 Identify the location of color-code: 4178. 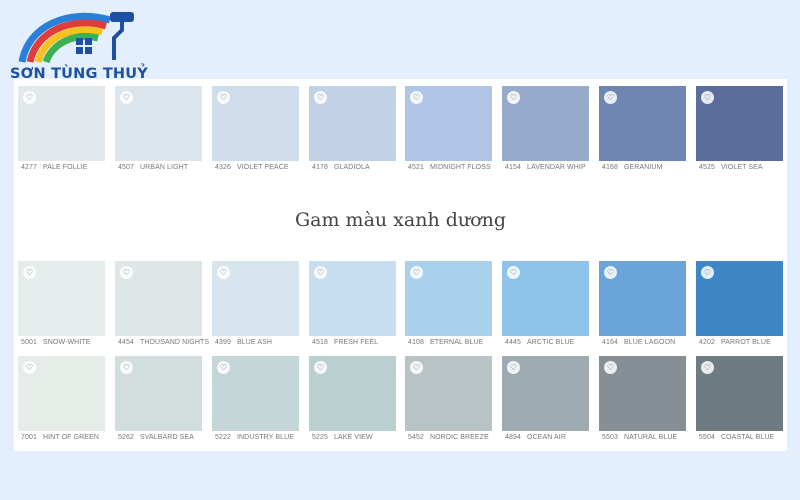
(320, 167).